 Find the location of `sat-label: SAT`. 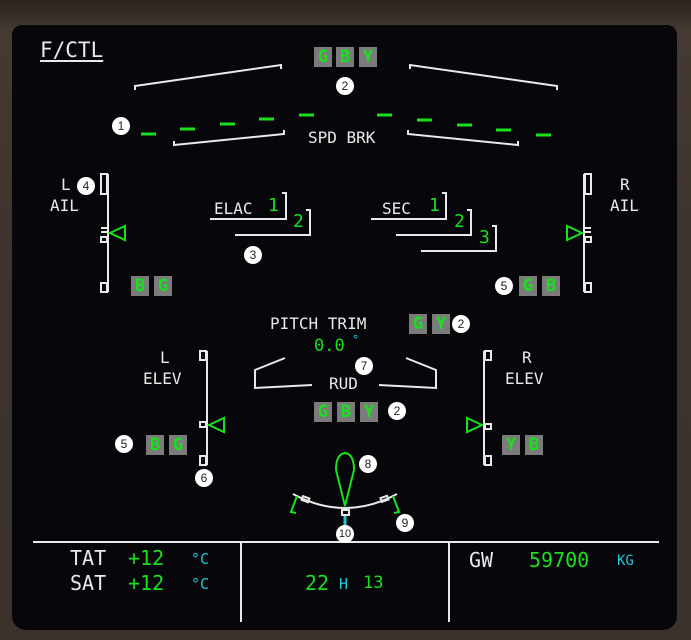

sat-label: SAT is located at coordinates (88, 583).